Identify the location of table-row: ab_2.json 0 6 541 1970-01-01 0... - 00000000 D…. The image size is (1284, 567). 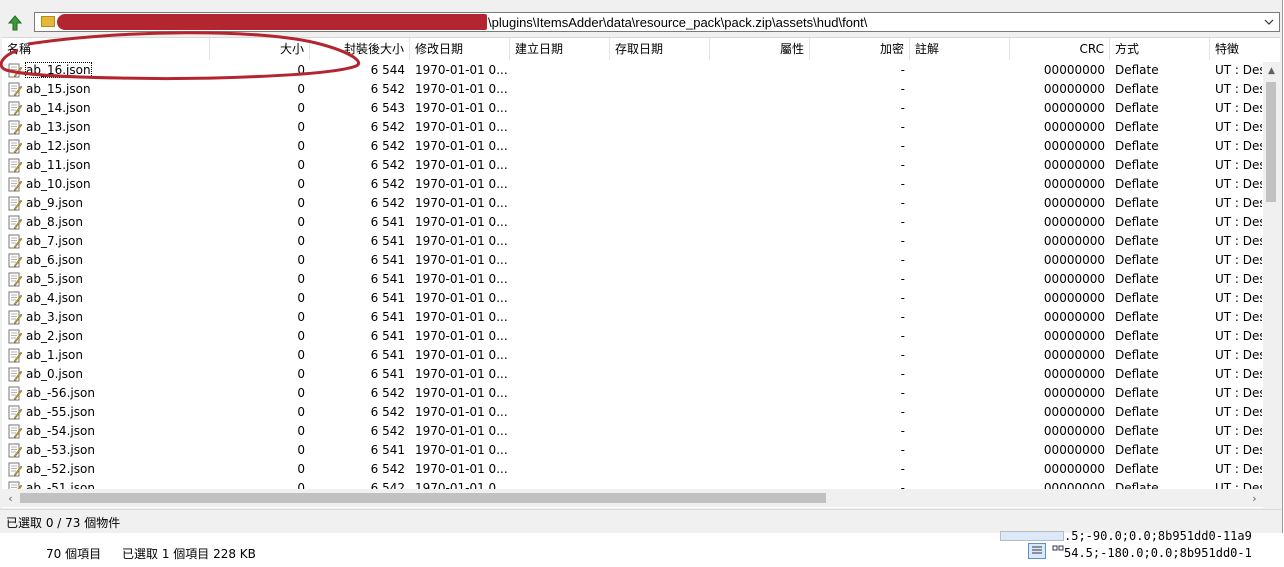
(632, 336).